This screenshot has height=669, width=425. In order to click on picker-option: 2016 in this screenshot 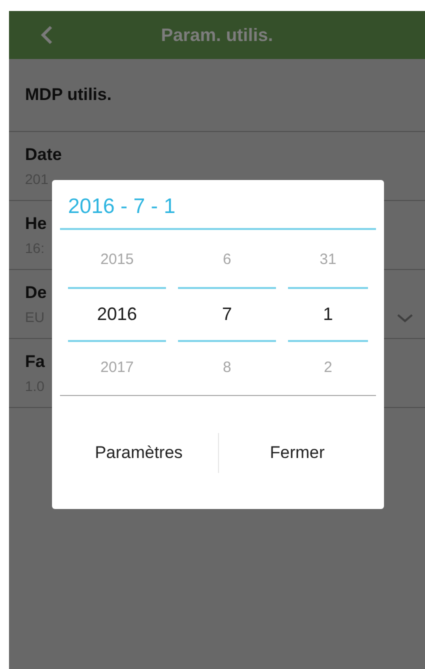, I will do `click(117, 314)`.